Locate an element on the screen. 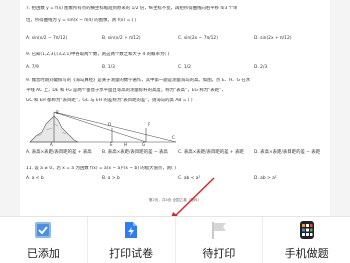 The width and height of the screenshot is (350, 263). label-f: F is located at coordinates (149, 124).